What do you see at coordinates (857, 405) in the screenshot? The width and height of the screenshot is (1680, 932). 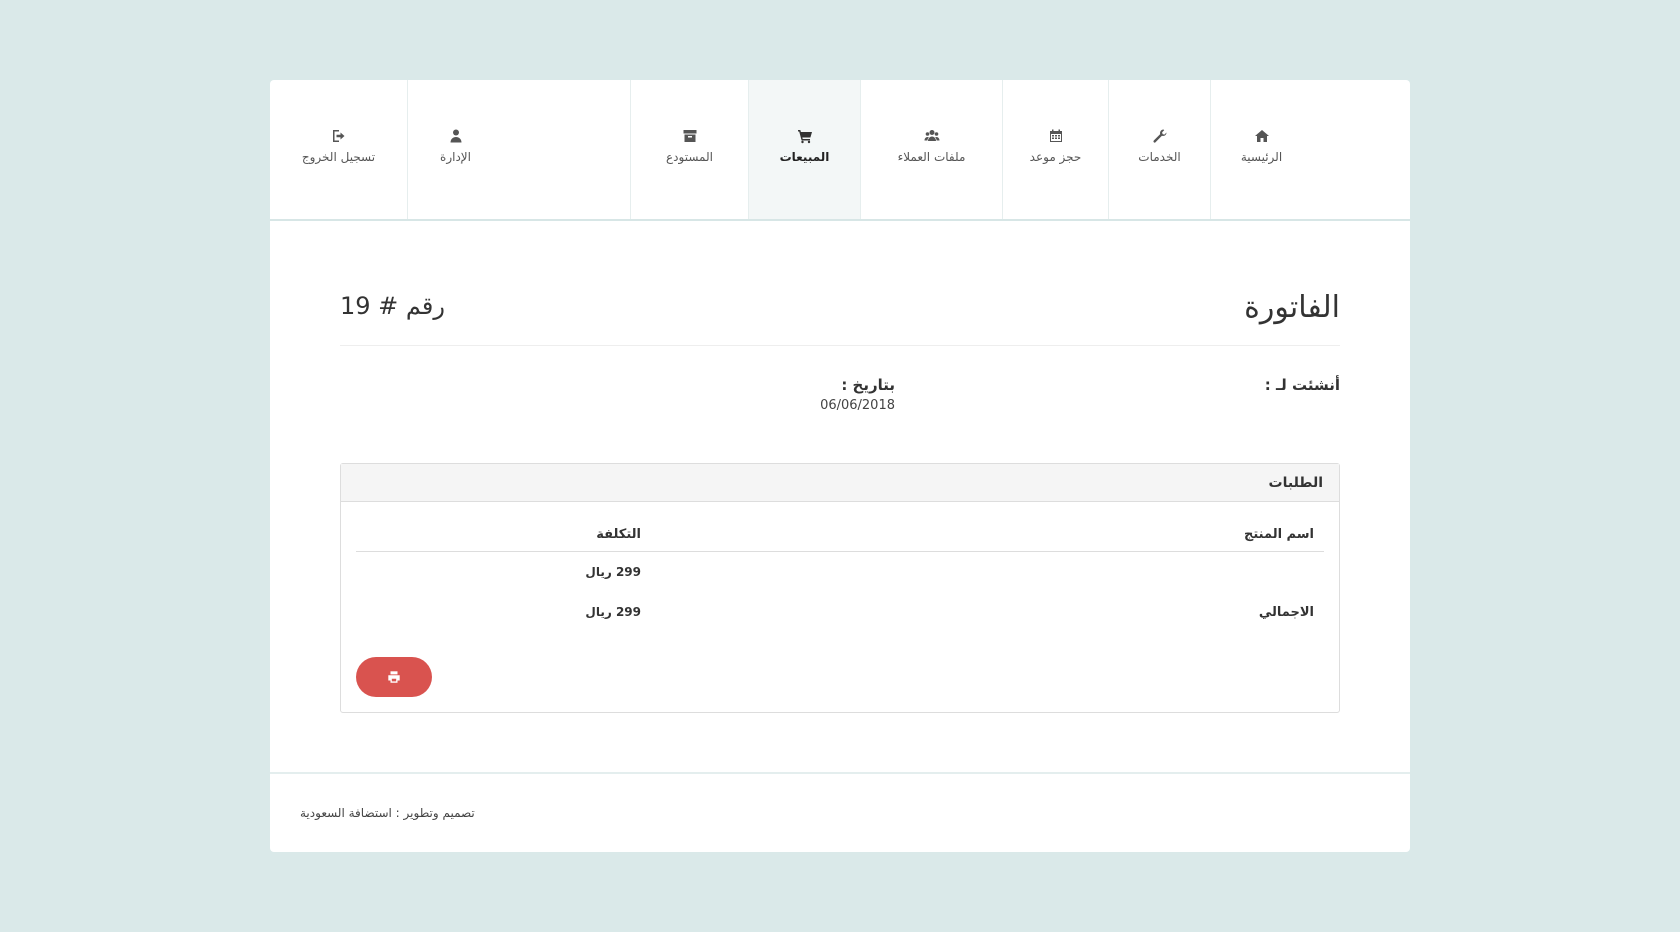 I see `date-value: 06/06/2018` at bounding box center [857, 405].